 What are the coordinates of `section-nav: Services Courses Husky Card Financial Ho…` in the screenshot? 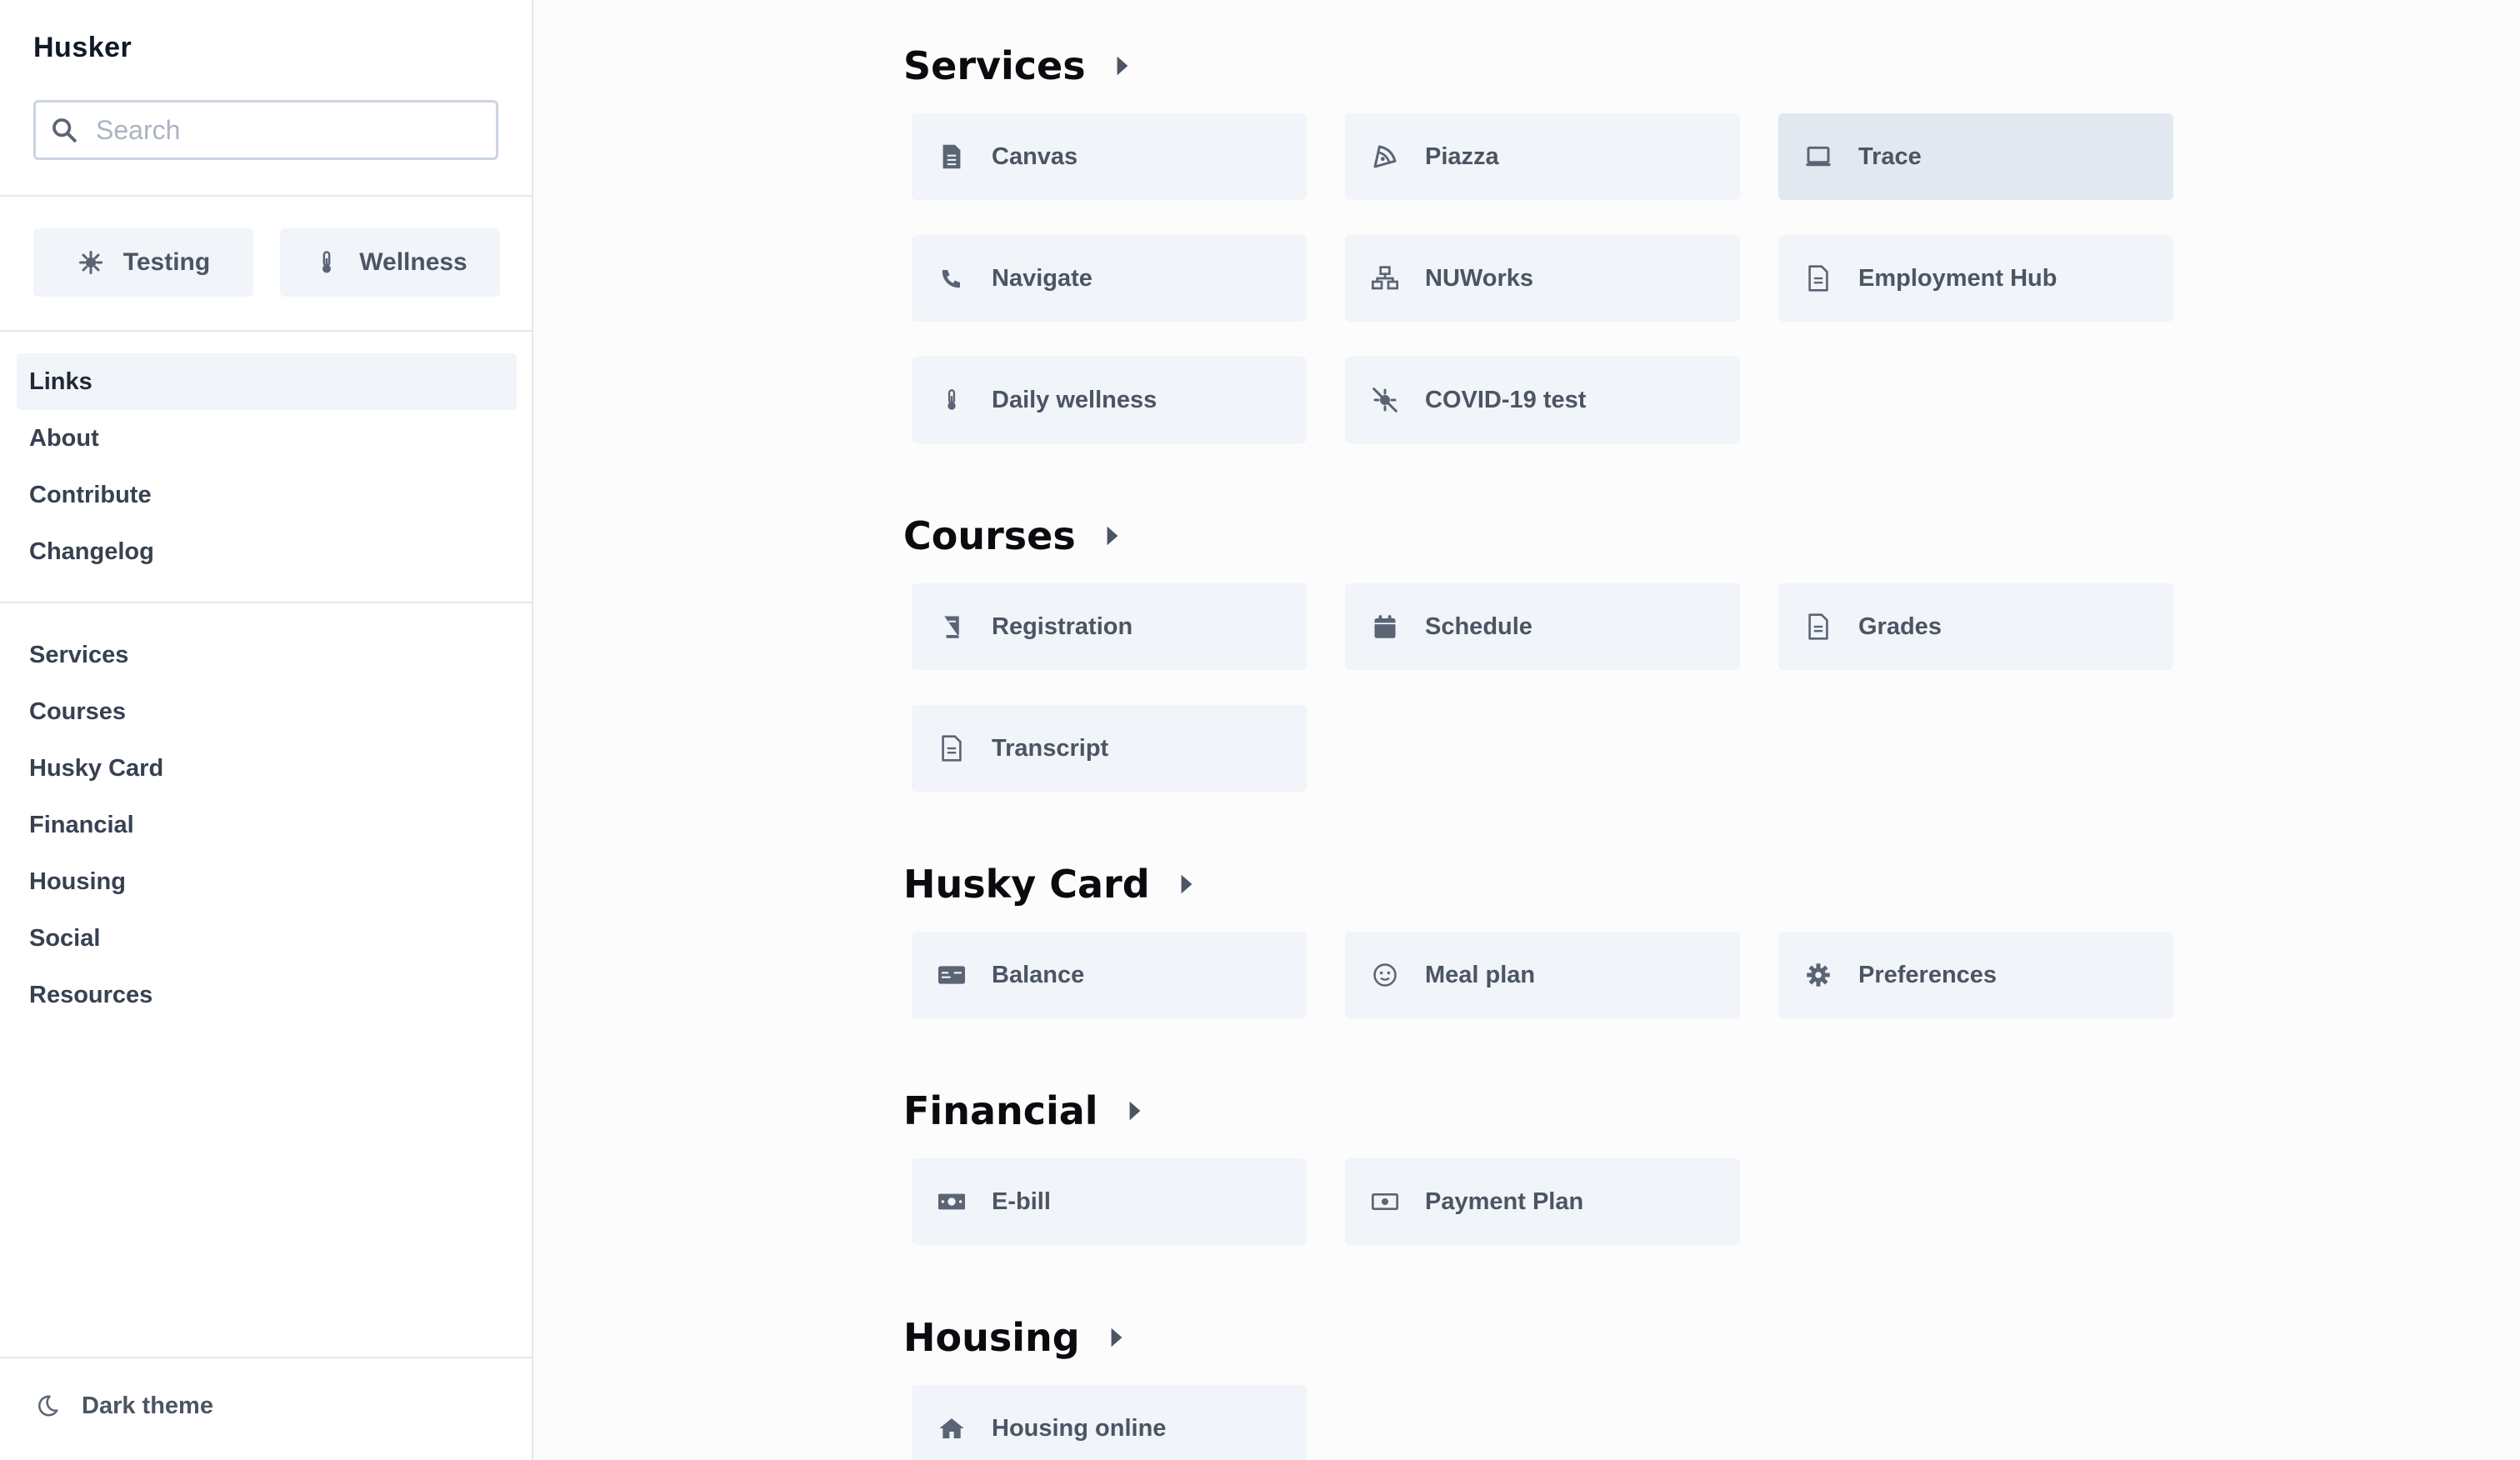 It's located at (267, 825).